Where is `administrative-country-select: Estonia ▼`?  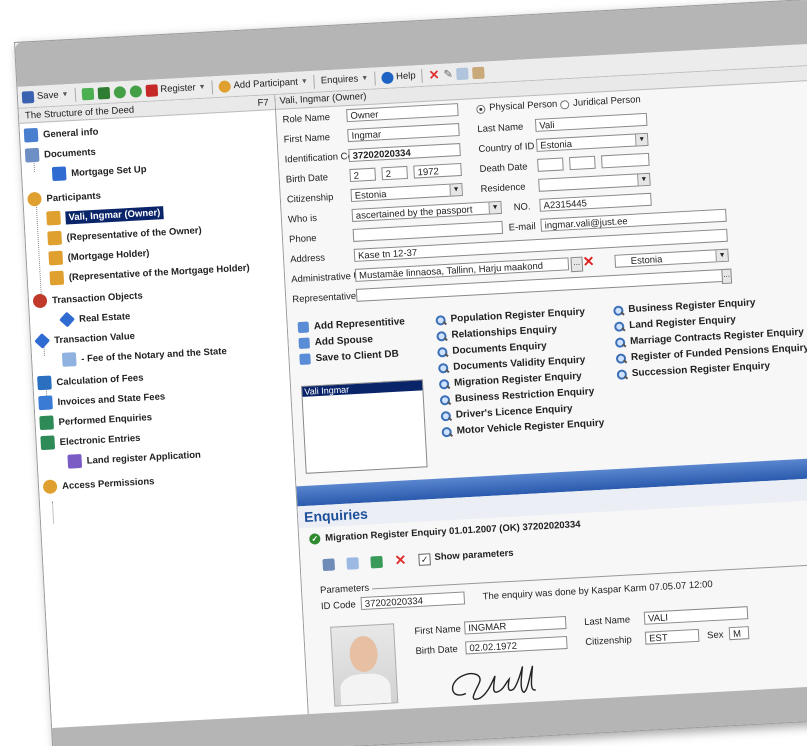 administrative-country-select: Estonia ▼ is located at coordinates (671, 258).